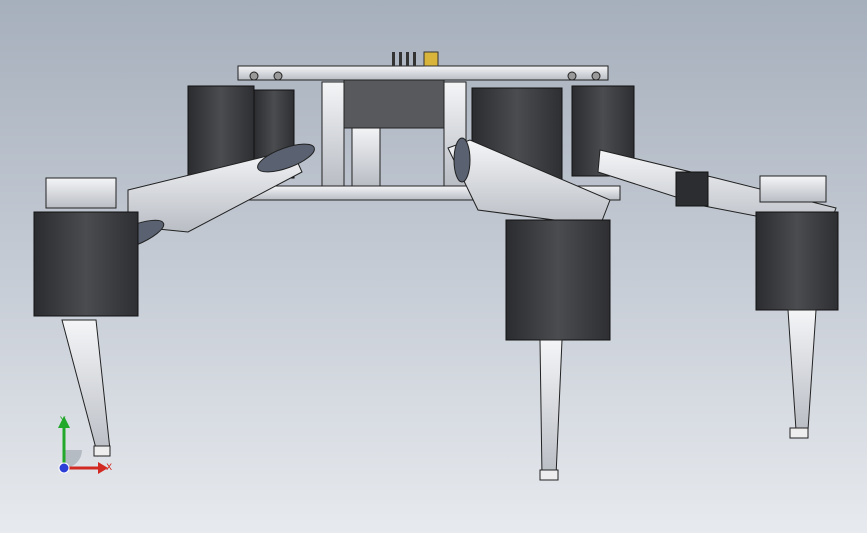 The image size is (867, 533). Describe the element at coordinates (62, 421) in the screenshot. I see `y-axis-label: Y` at that location.